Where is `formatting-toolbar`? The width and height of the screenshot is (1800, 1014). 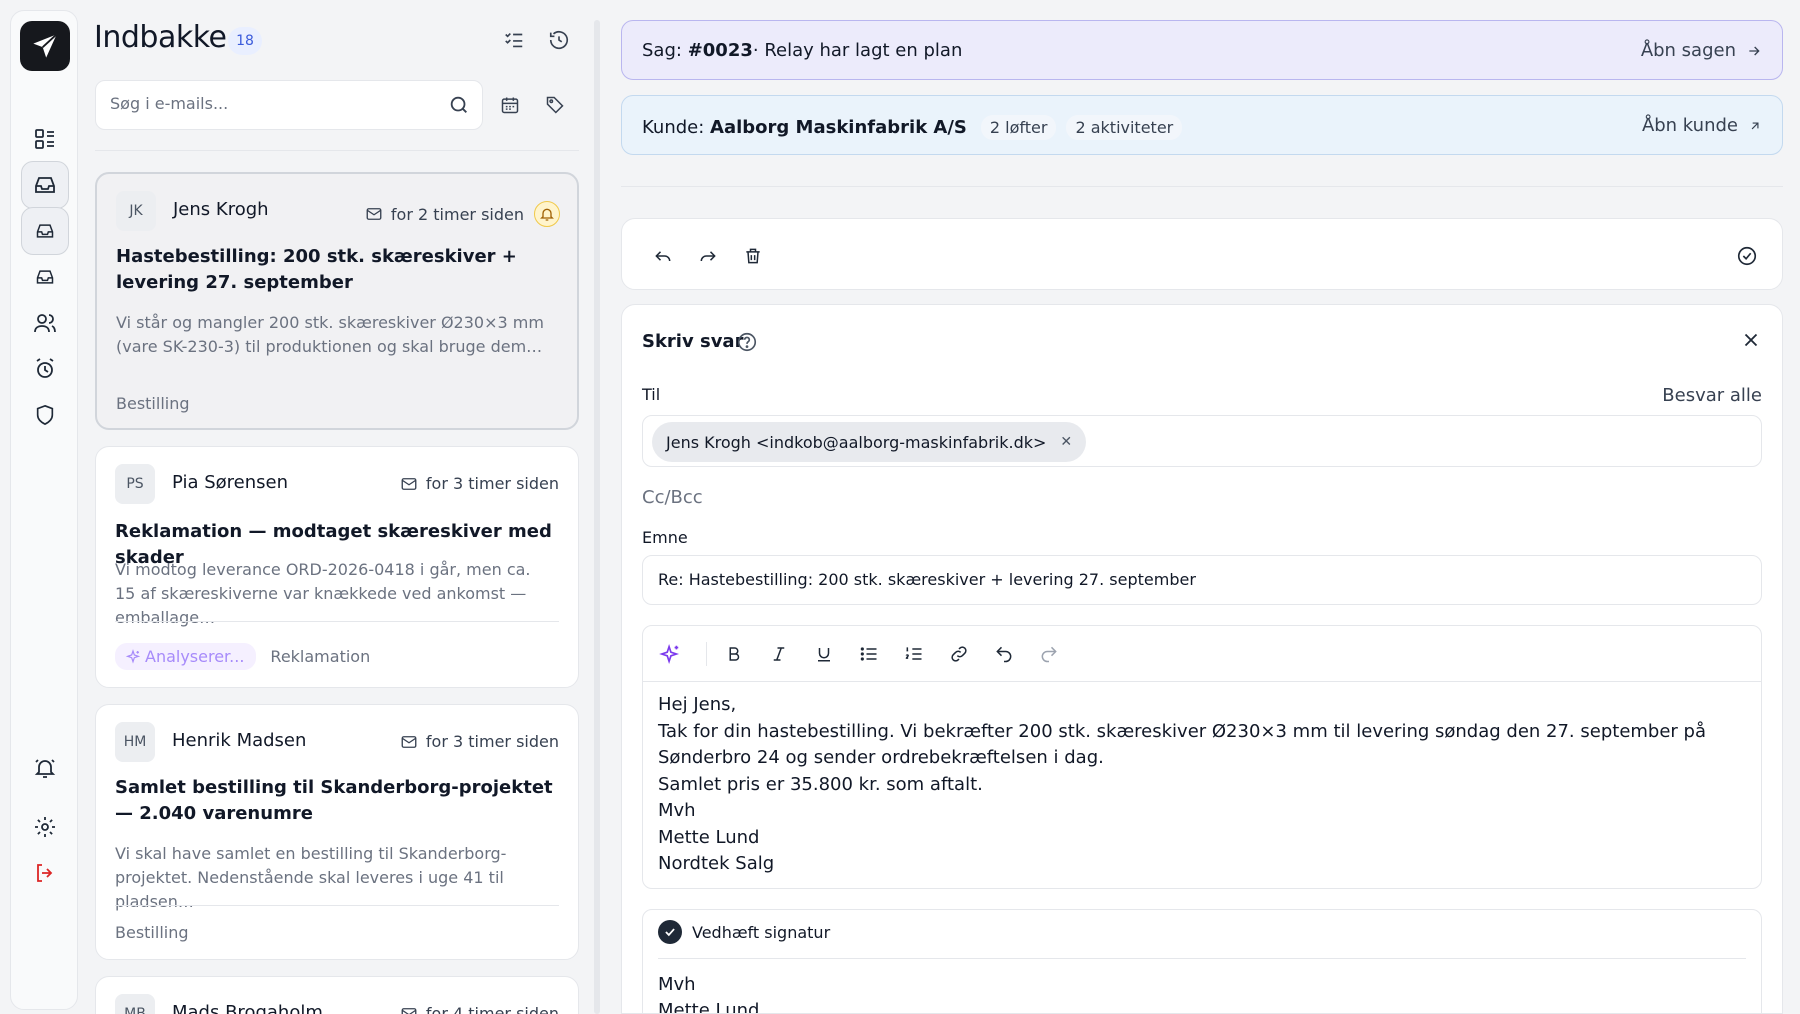 formatting-toolbar is located at coordinates (1202, 654).